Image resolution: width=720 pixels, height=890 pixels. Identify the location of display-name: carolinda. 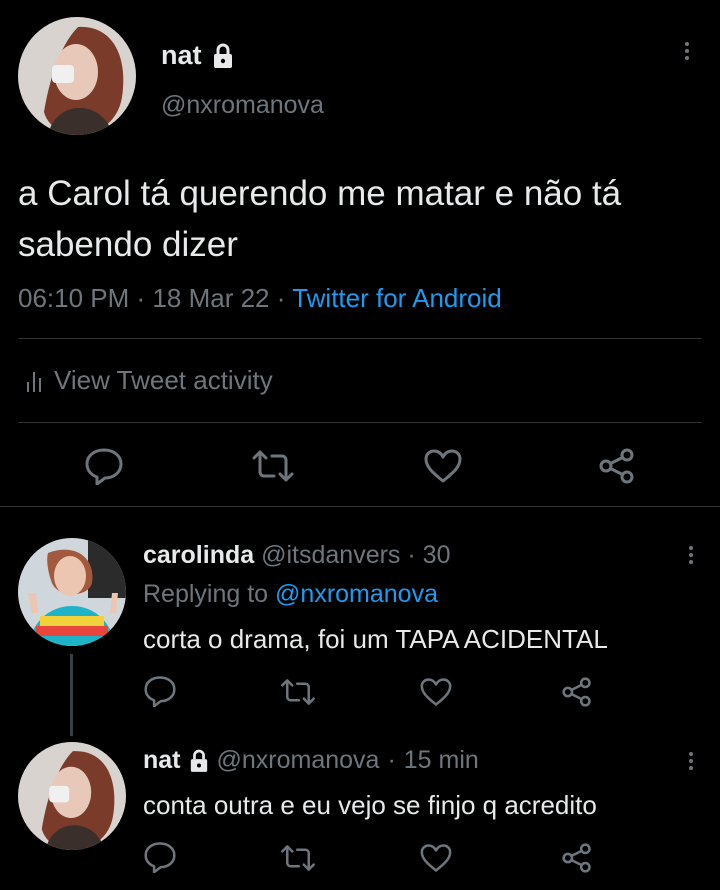
(198, 555).